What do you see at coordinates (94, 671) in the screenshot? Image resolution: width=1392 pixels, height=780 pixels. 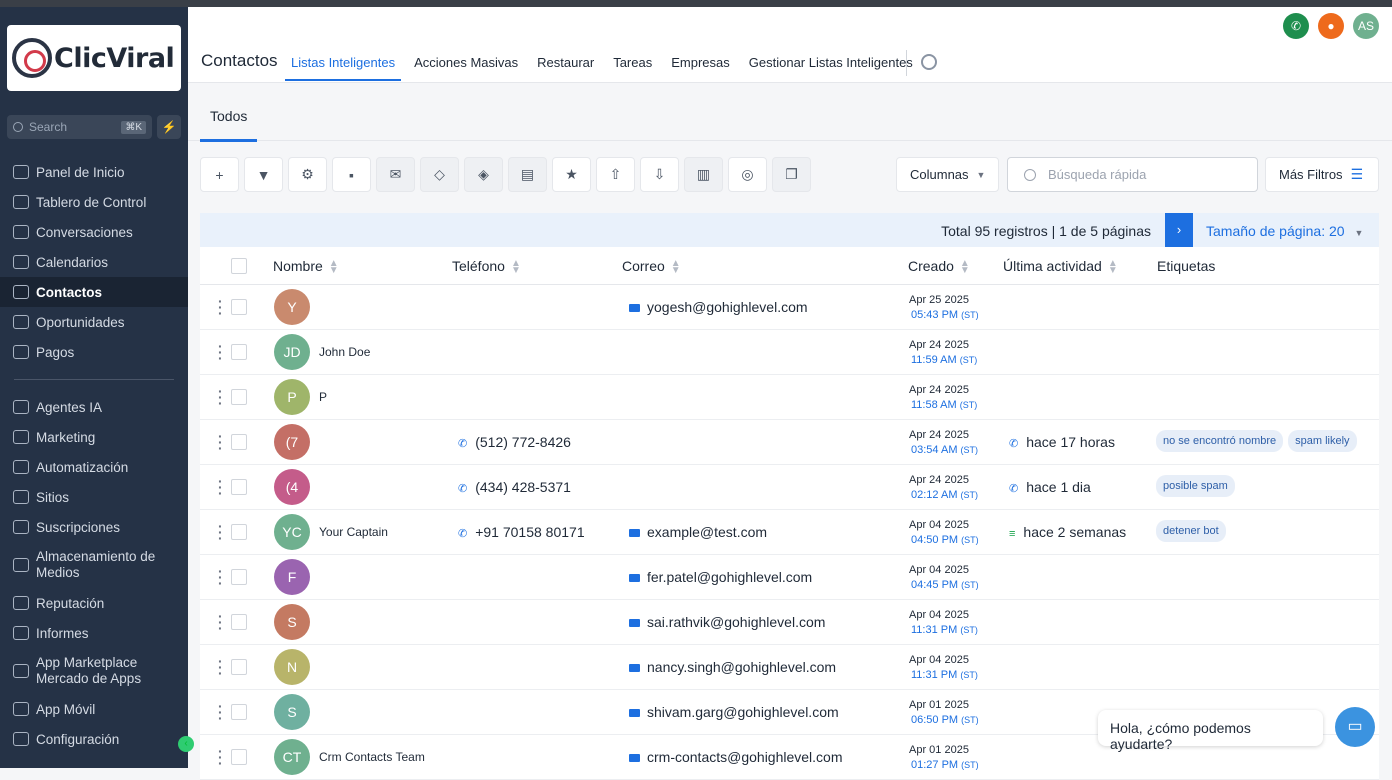 I see `sidebar-item-grid: App Marketplace Mercado de Apps` at bounding box center [94, 671].